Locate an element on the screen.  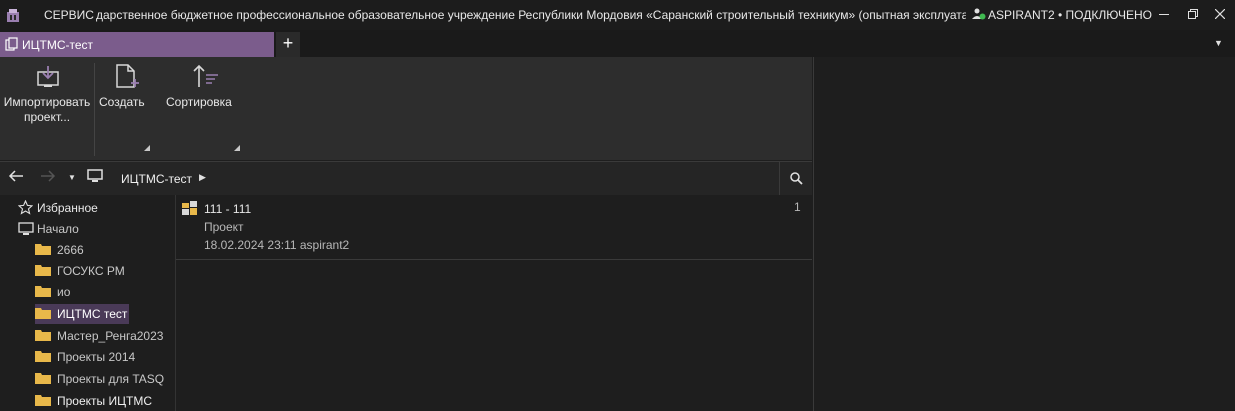
forward-button is located at coordinates (48, 178).